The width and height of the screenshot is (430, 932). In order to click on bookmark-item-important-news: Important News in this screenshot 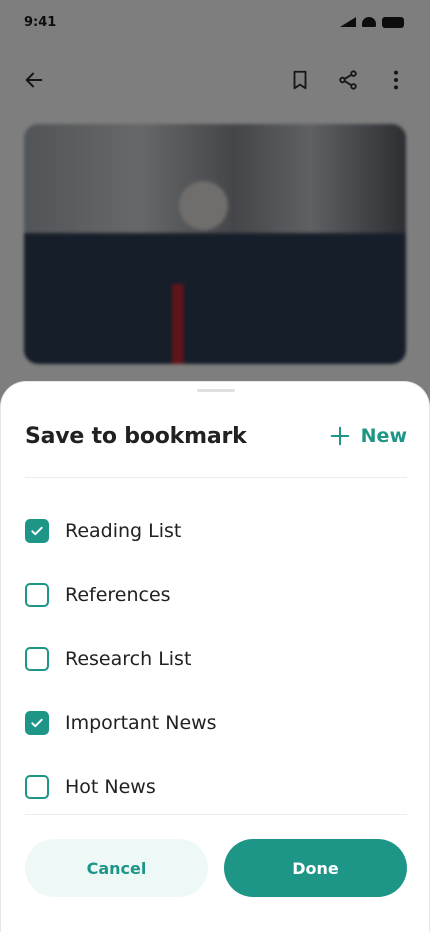, I will do `click(216, 723)`.